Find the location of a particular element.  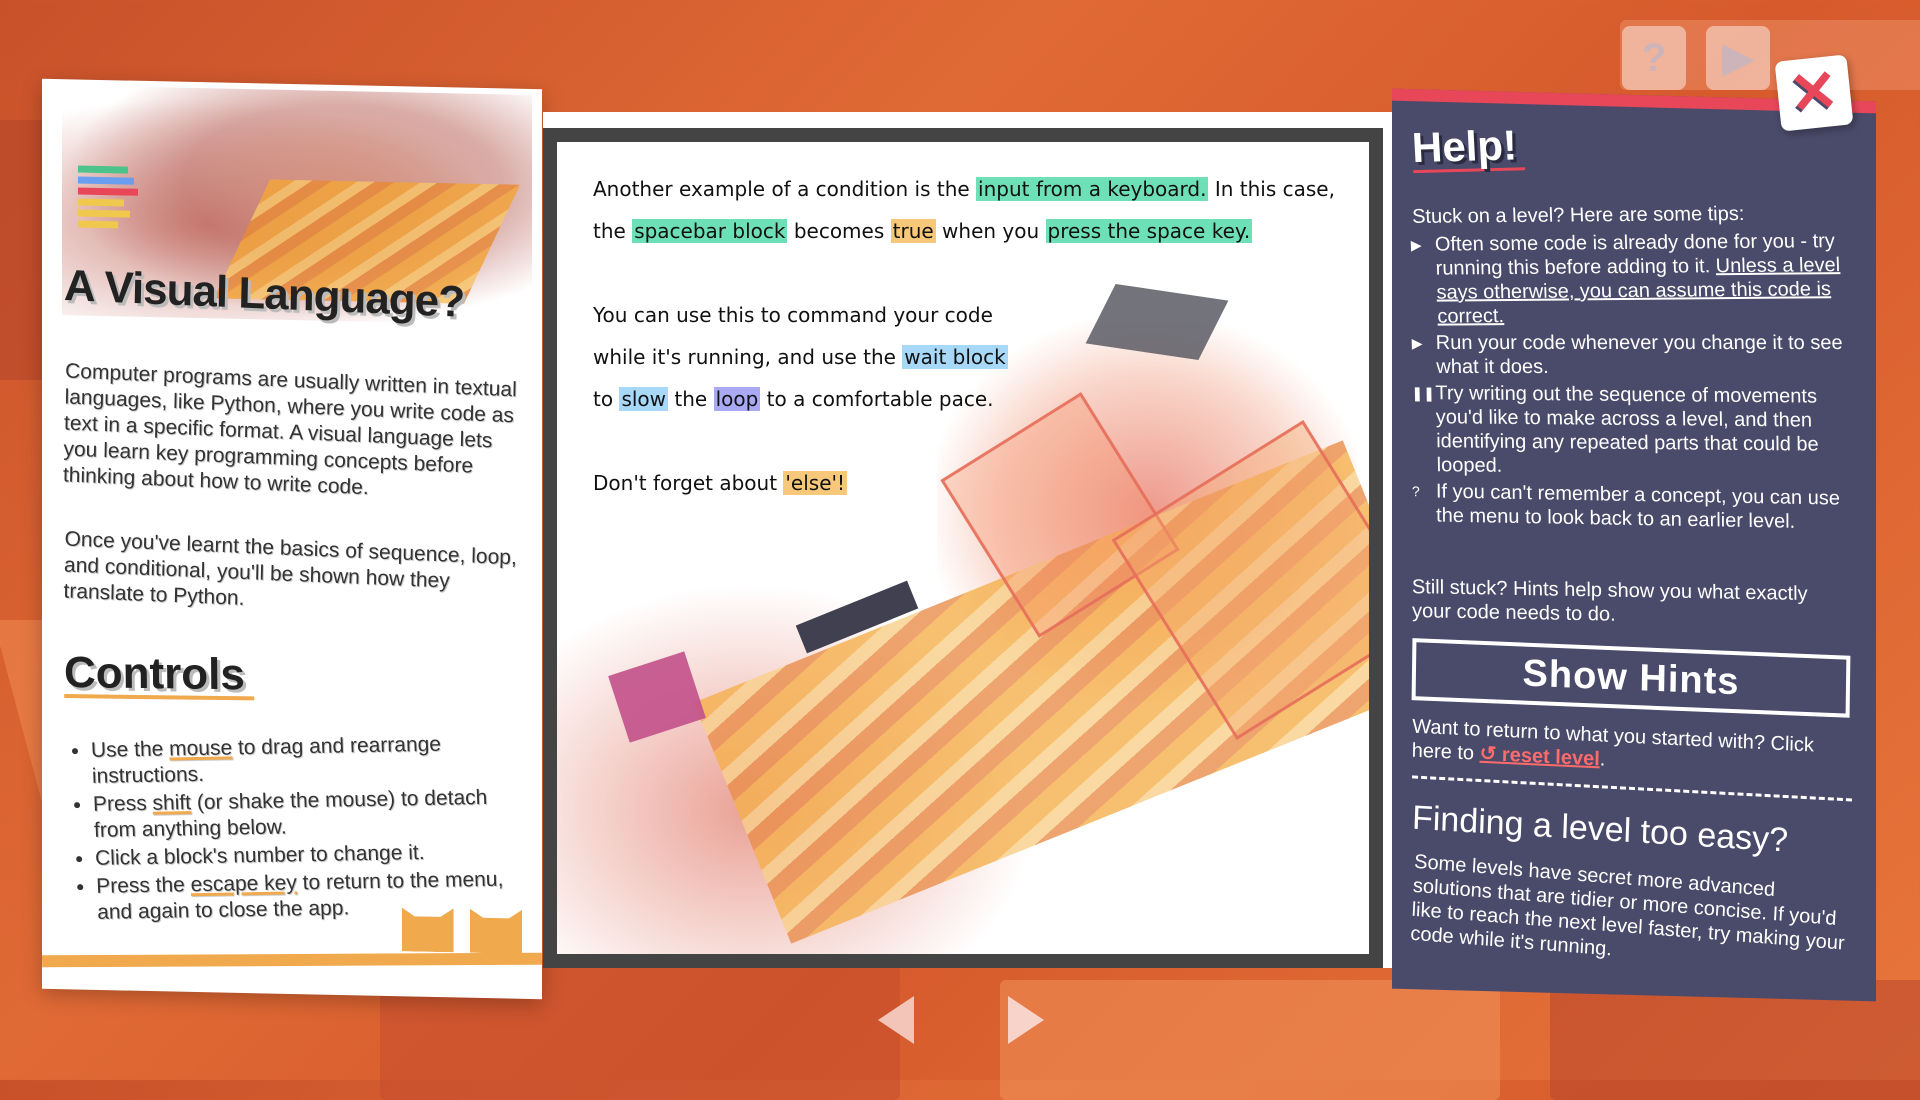

prev-page-button is located at coordinates (896, 1020).